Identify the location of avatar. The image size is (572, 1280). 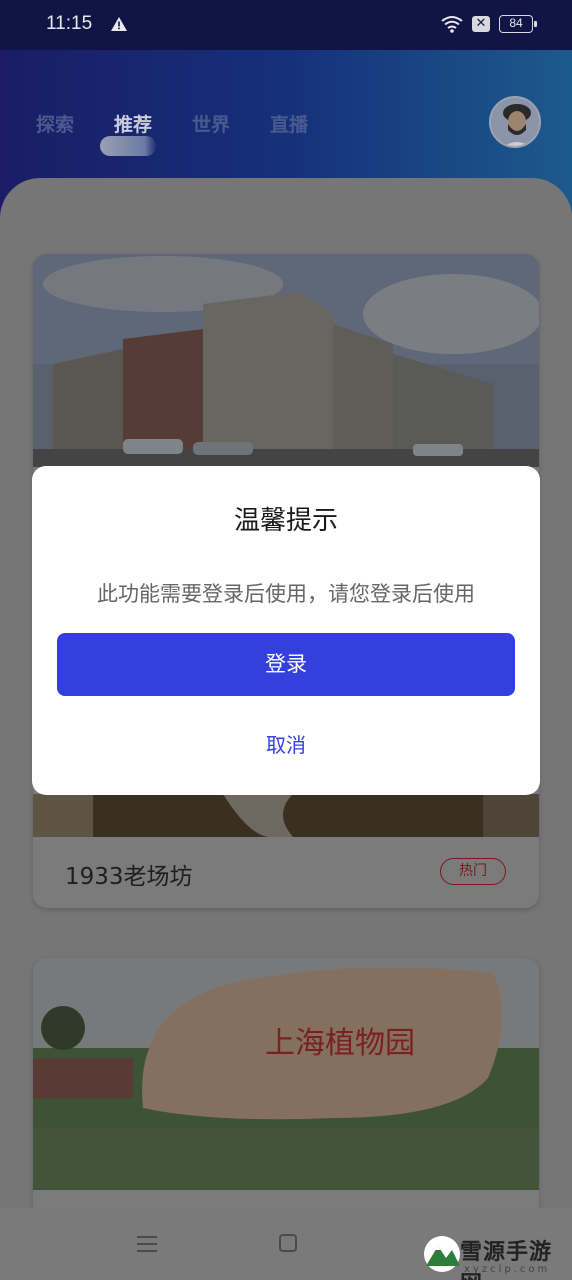
(515, 122).